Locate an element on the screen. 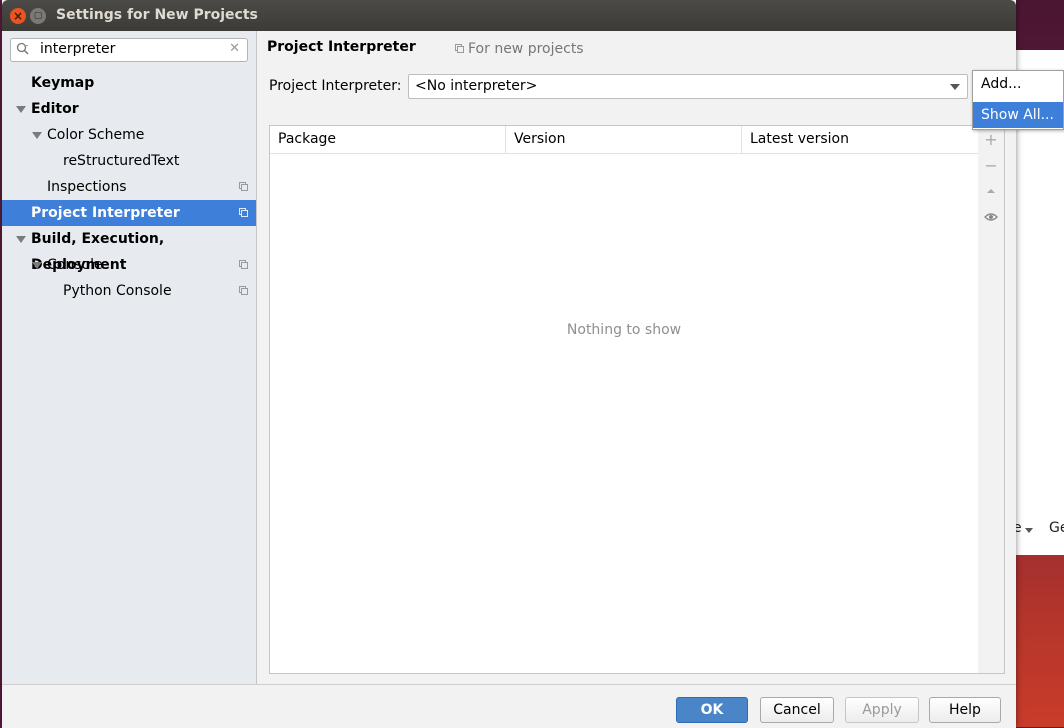 The image size is (1064, 728). sidebar-item-project-interpreter: Project Interpreter is located at coordinates (129, 213).